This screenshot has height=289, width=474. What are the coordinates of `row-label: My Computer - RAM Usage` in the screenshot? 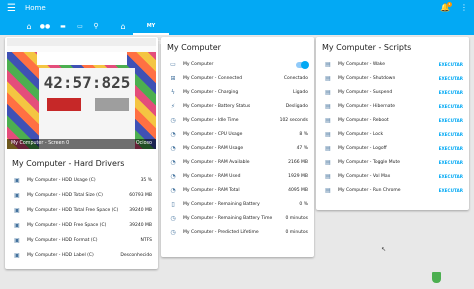 It's located at (213, 148).